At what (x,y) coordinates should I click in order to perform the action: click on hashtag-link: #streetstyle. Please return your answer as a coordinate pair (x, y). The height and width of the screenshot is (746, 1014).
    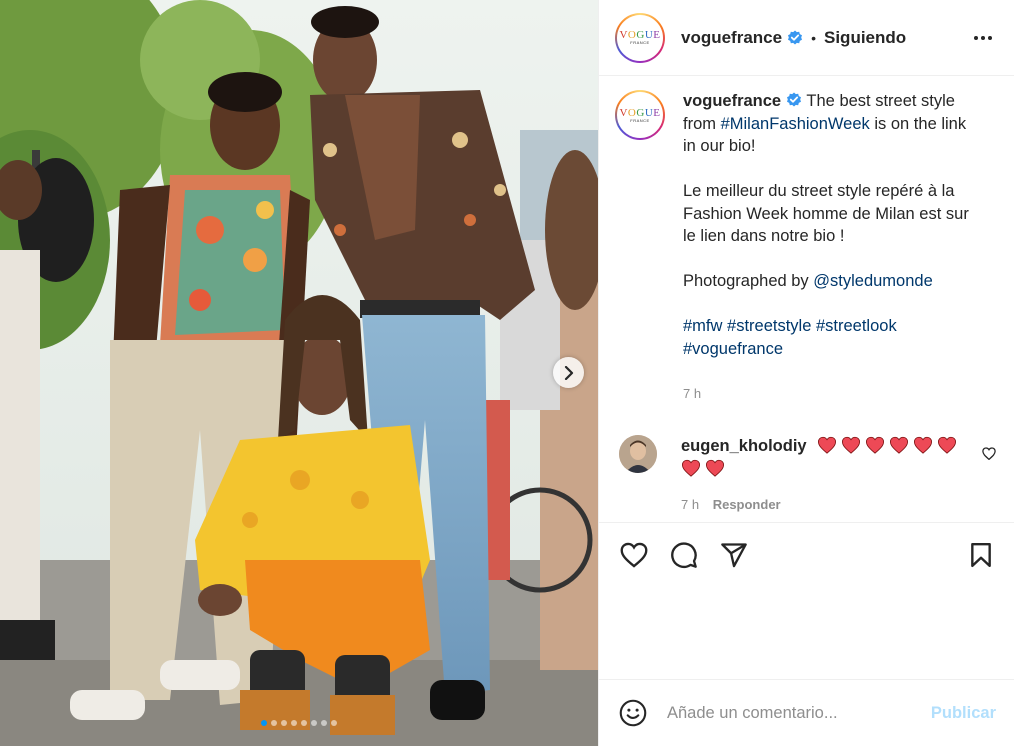
    Looking at the image, I should click on (769, 326).